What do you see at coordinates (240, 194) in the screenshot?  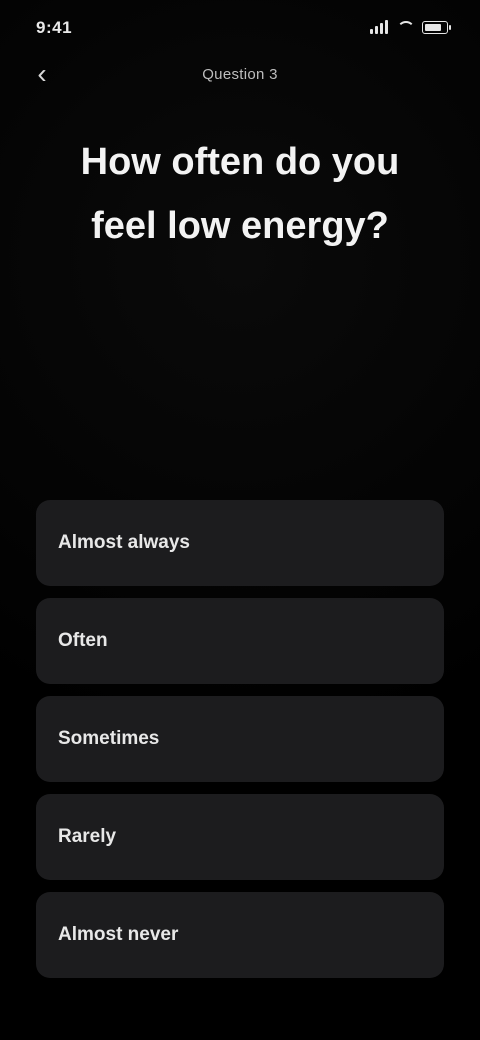 I see `question-title: How often do you feel low energy?` at bounding box center [240, 194].